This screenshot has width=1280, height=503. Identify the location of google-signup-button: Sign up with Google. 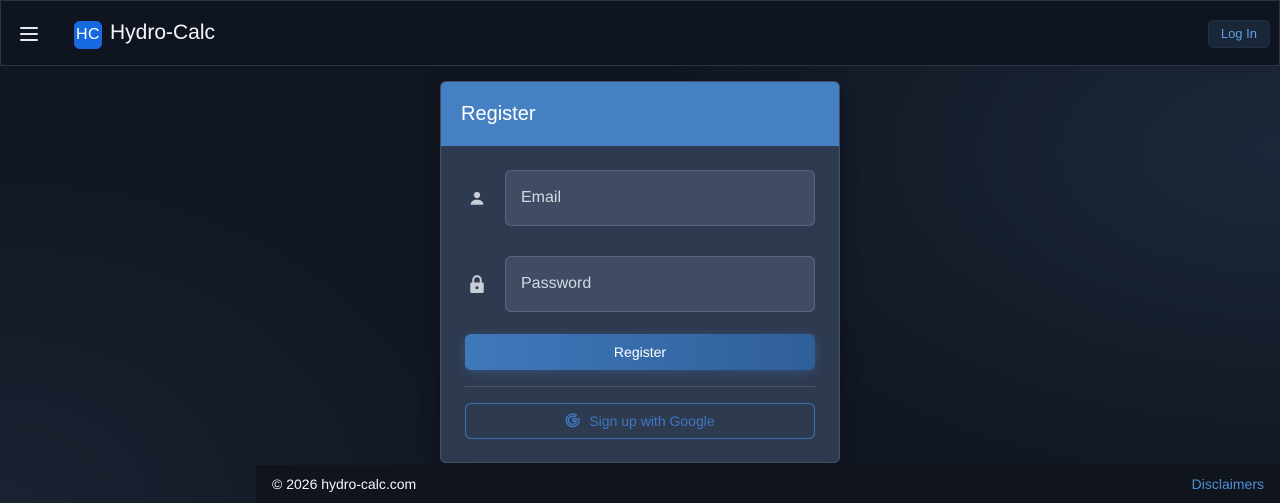
(640, 421).